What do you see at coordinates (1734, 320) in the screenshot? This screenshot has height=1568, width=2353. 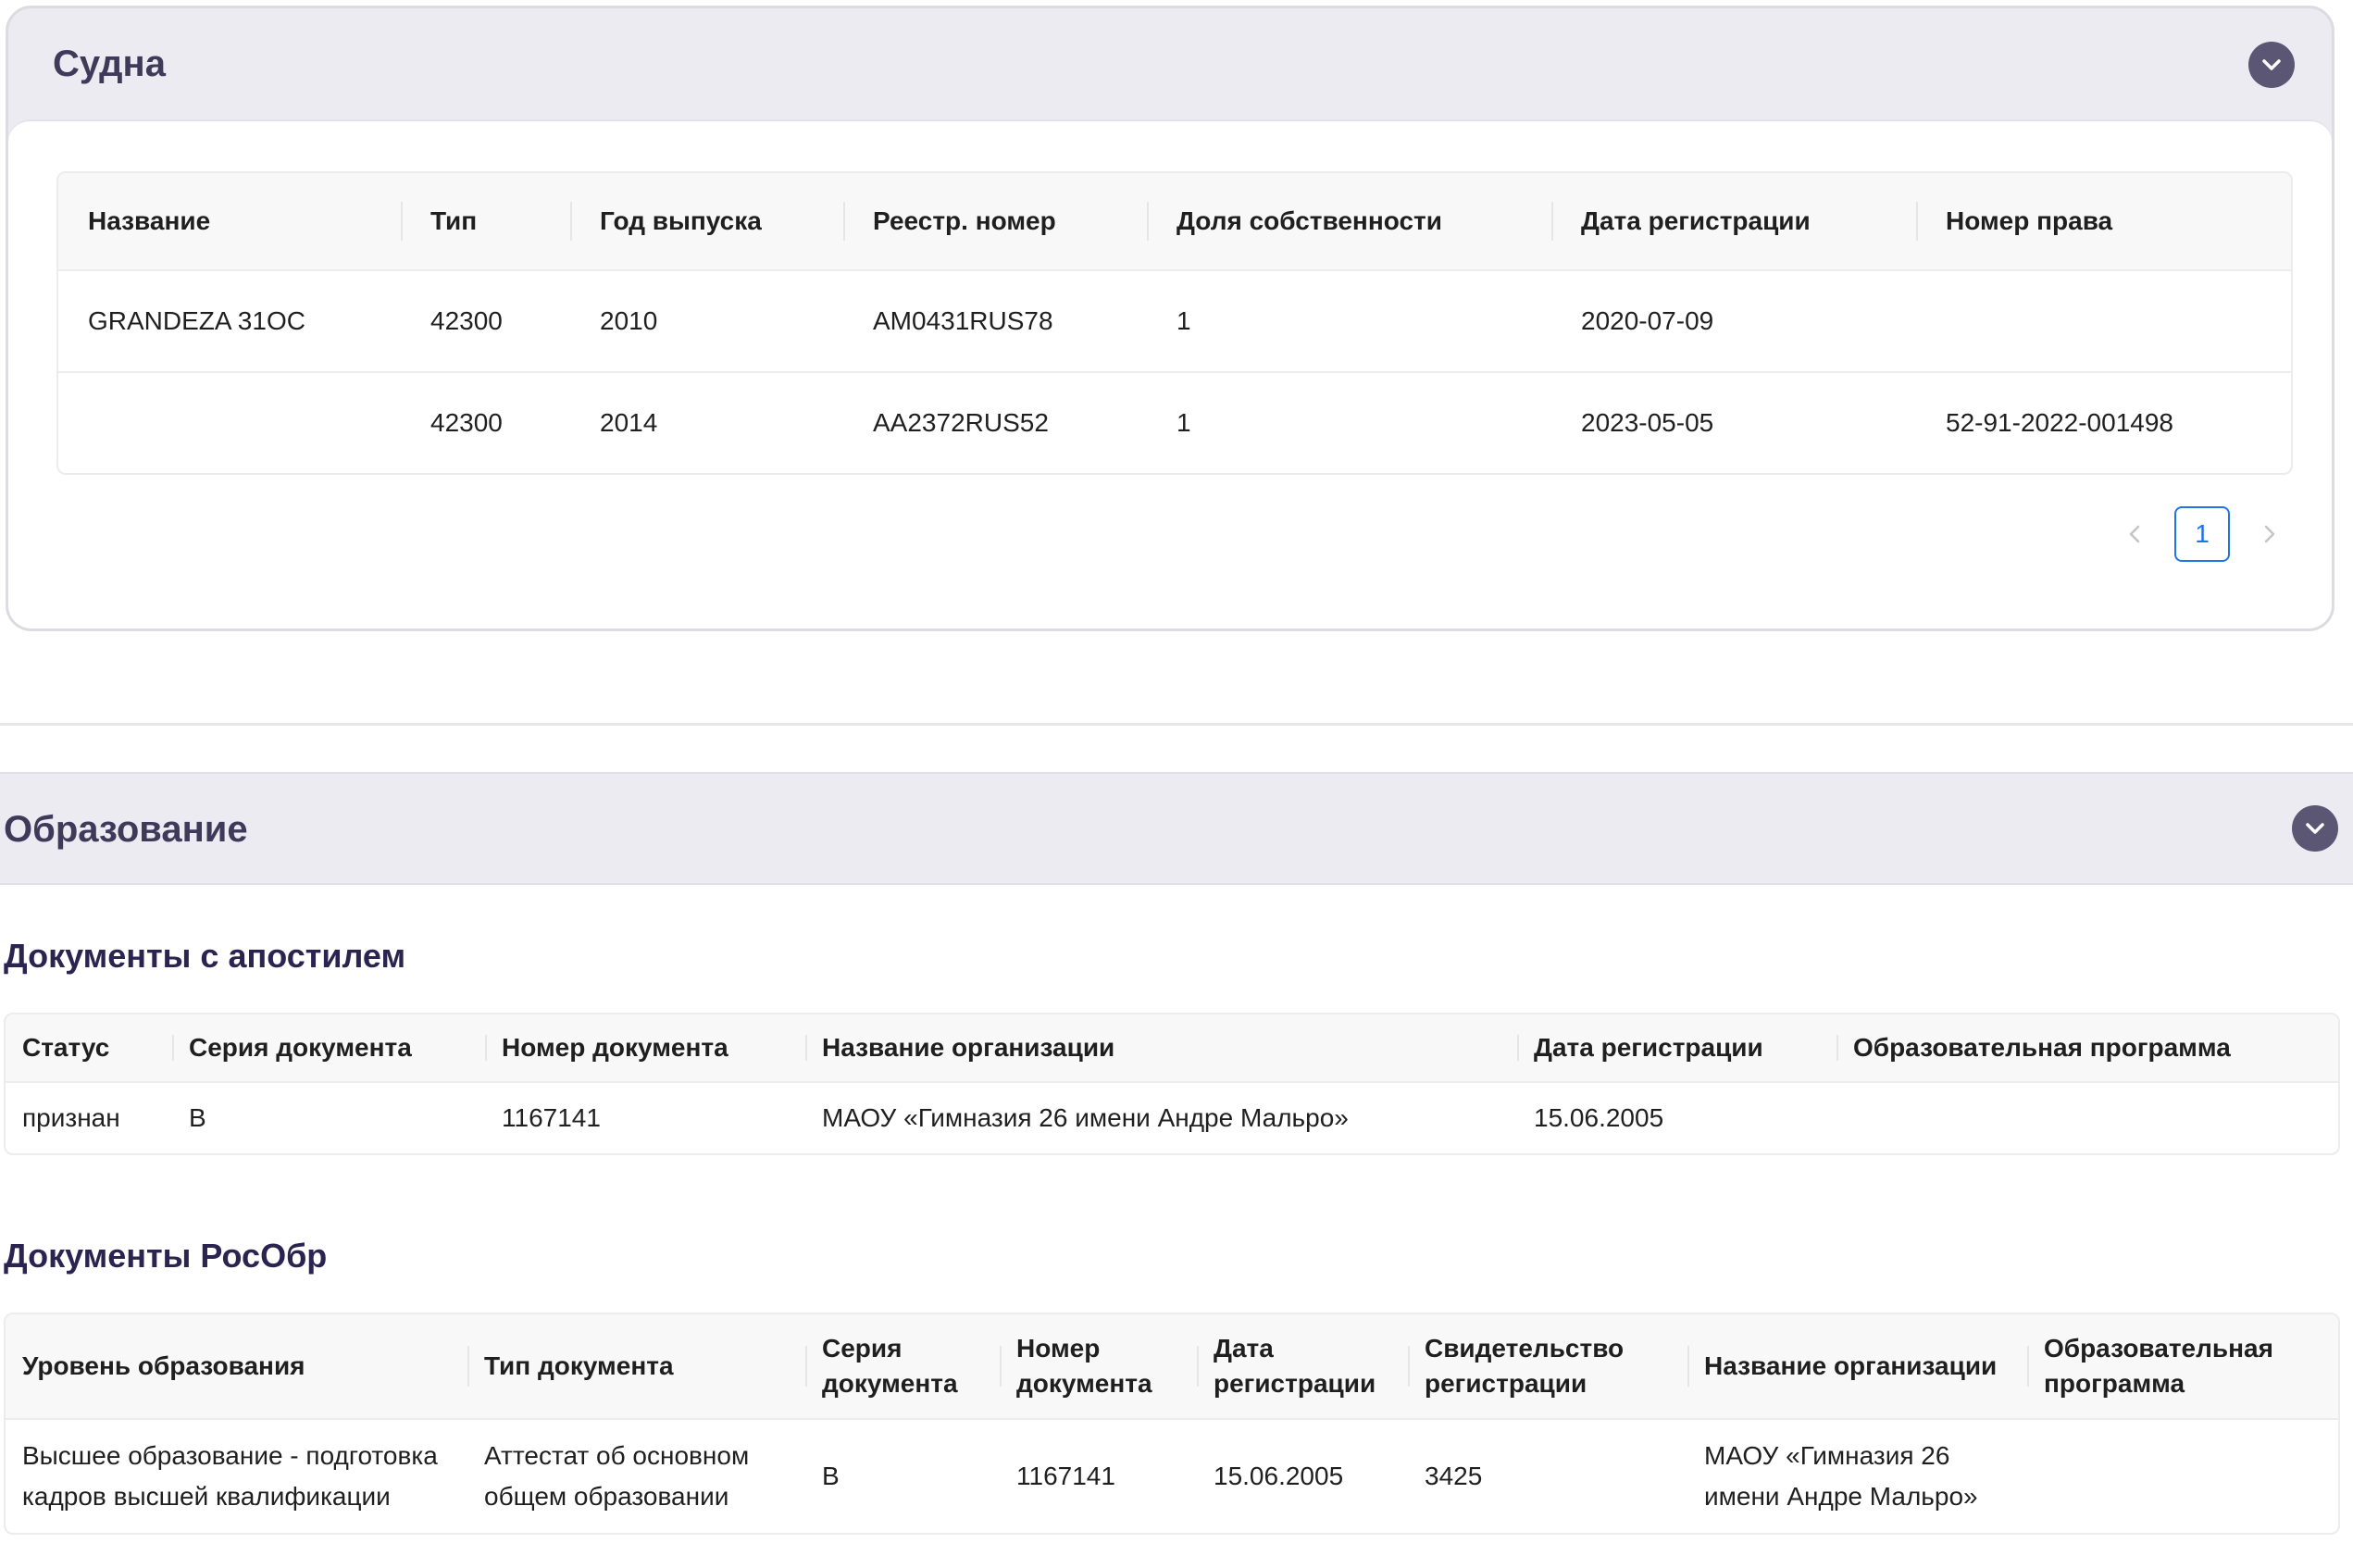 I see `cell-registration-date: 2020-07-09` at bounding box center [1734, 320].